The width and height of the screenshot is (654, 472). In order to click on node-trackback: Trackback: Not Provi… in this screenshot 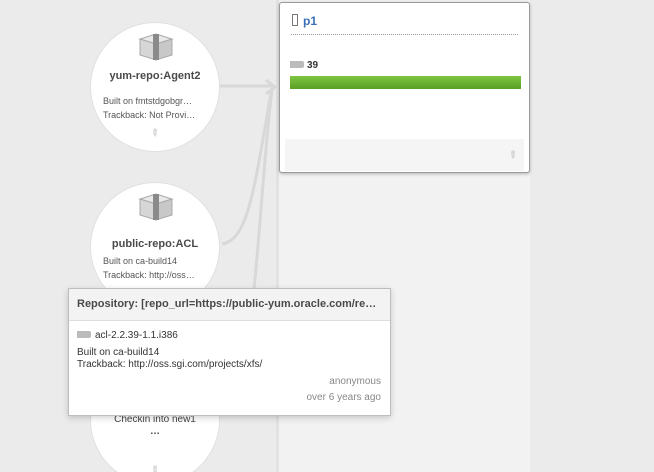, I will do `click(149, 115)`.